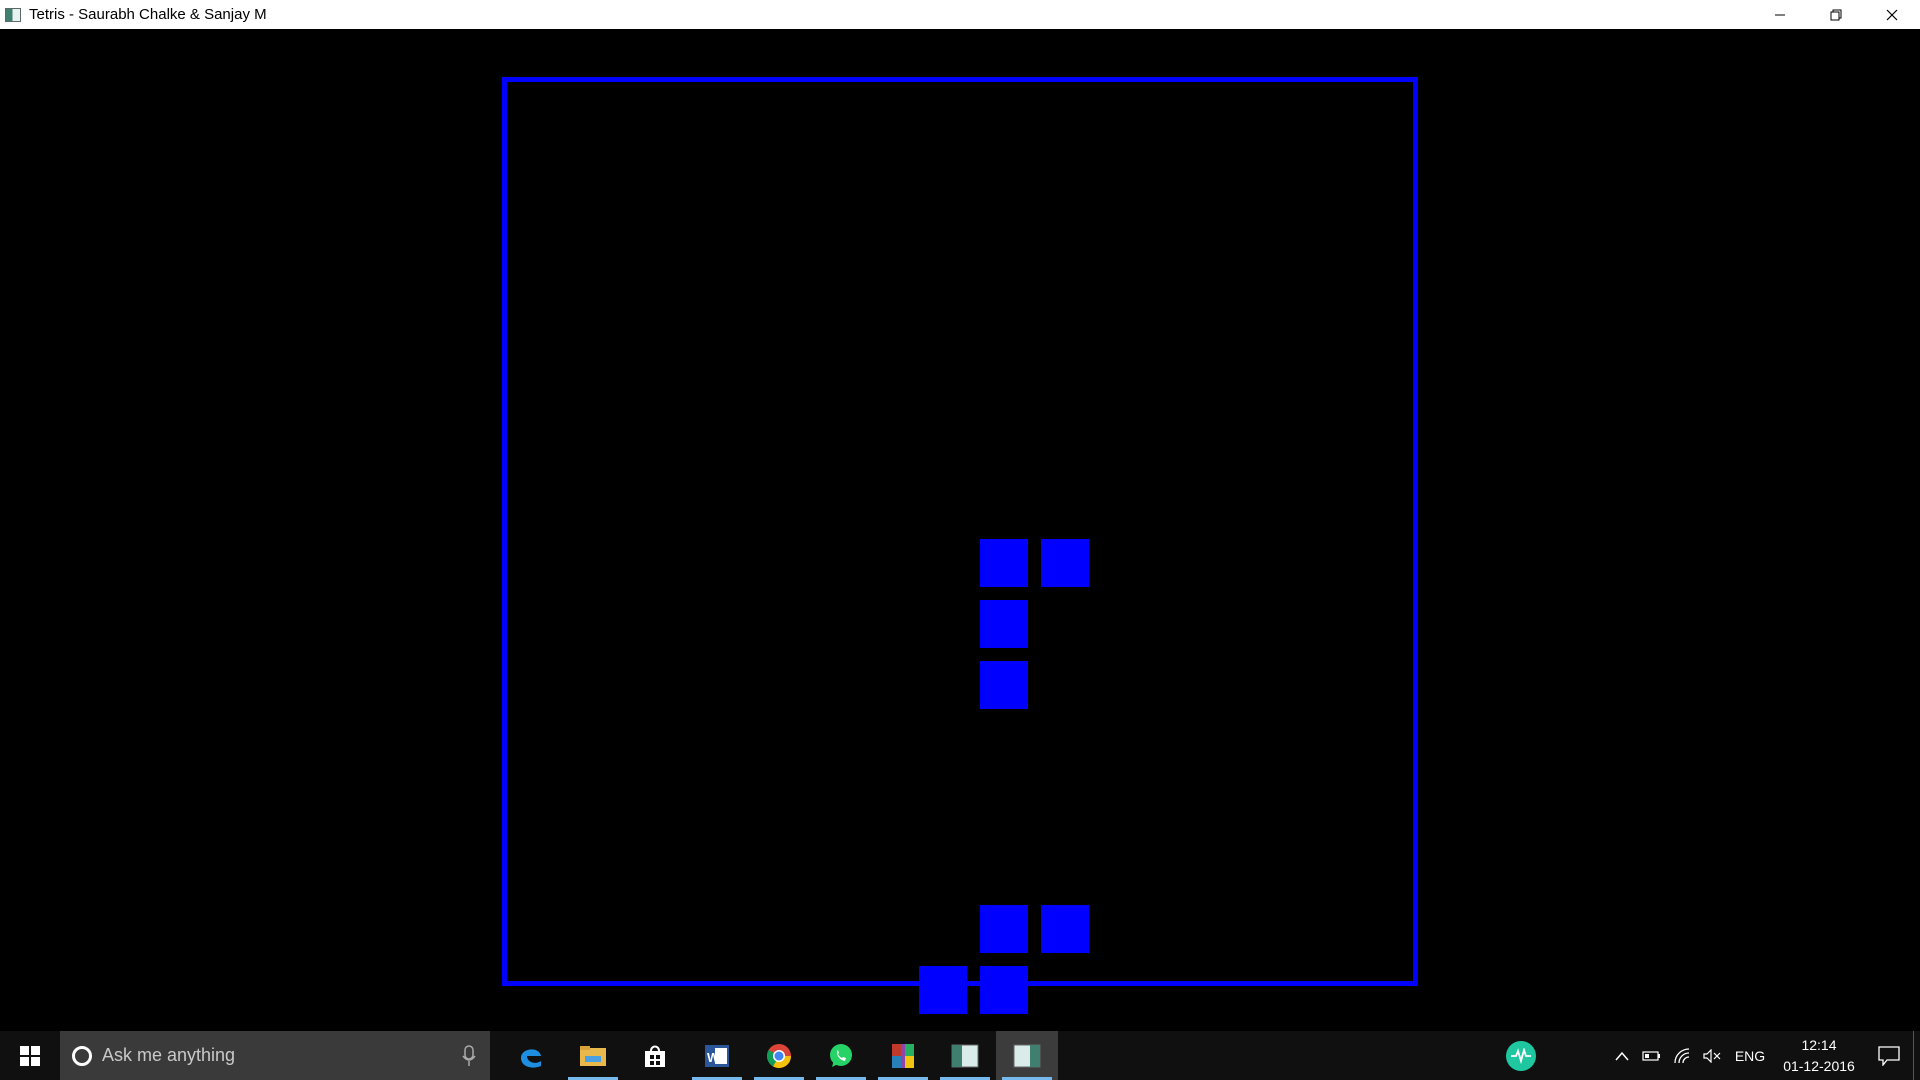  I want to click on taskbar-word: W, so click(717, 1055).